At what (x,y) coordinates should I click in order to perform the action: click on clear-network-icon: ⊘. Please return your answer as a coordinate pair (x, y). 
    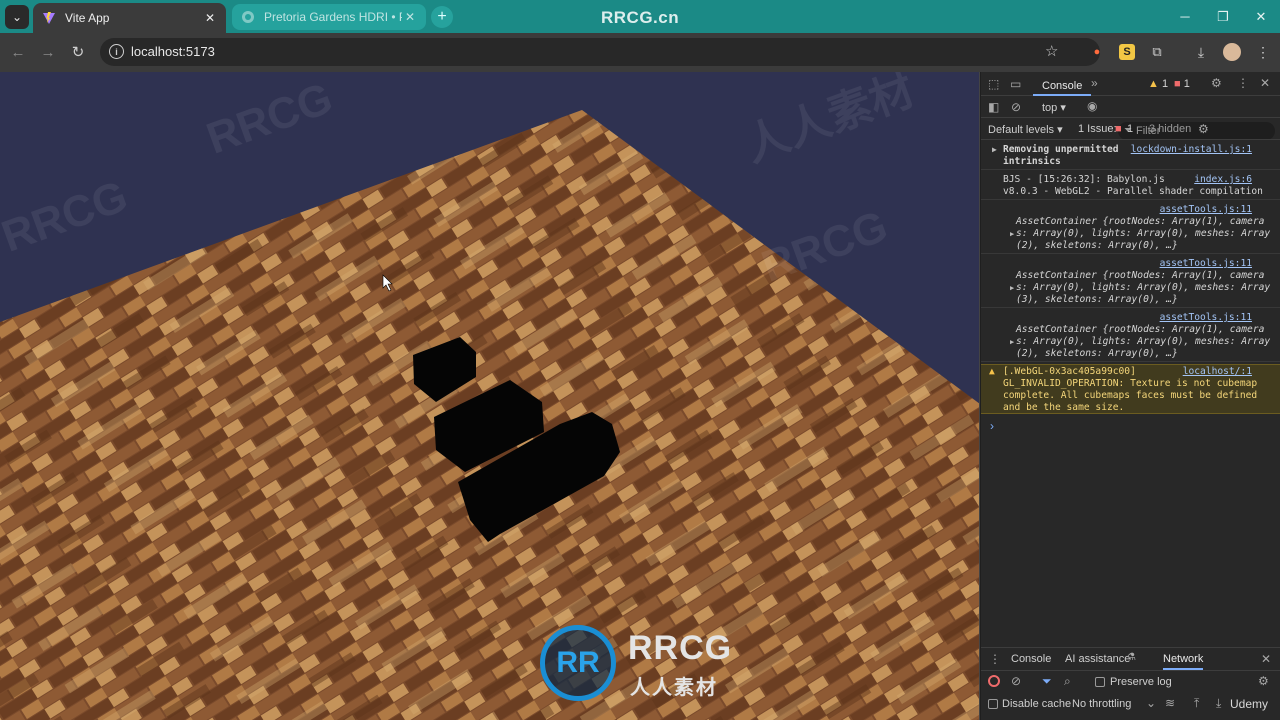
    Looking at the image, I should click on (1016, 681).